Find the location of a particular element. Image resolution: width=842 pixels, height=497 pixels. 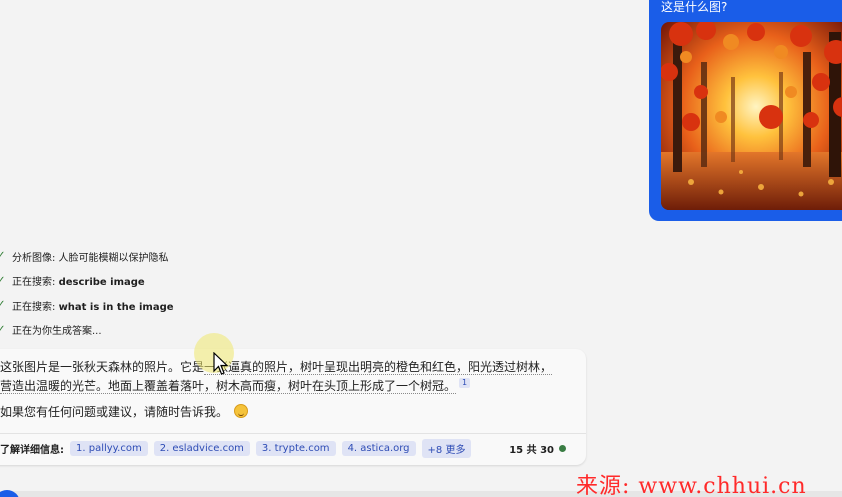

progress-step: ✓ 正在搜索: what is in the image is located at coordinates (87, 305).